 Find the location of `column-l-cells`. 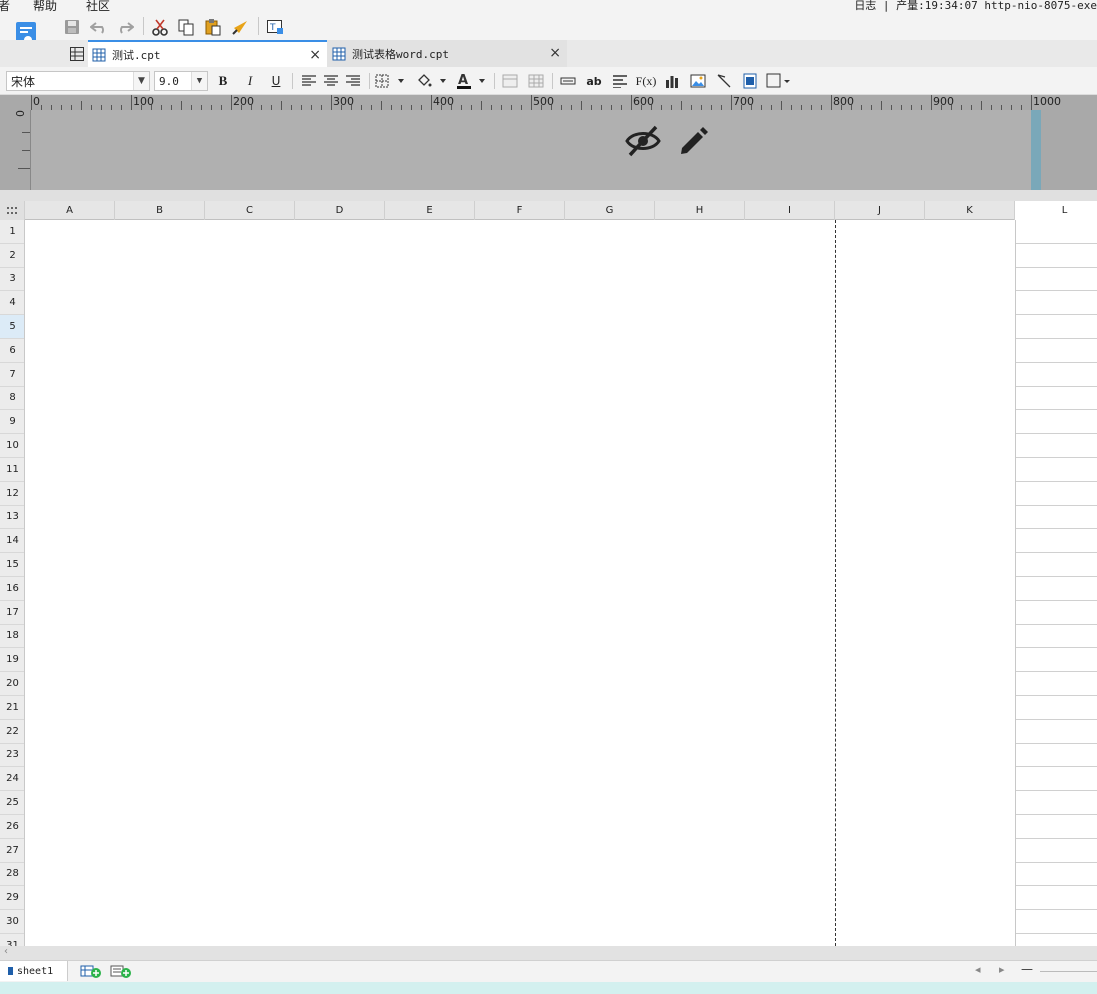

column-l-cells is located at coordinates (1056, 589).